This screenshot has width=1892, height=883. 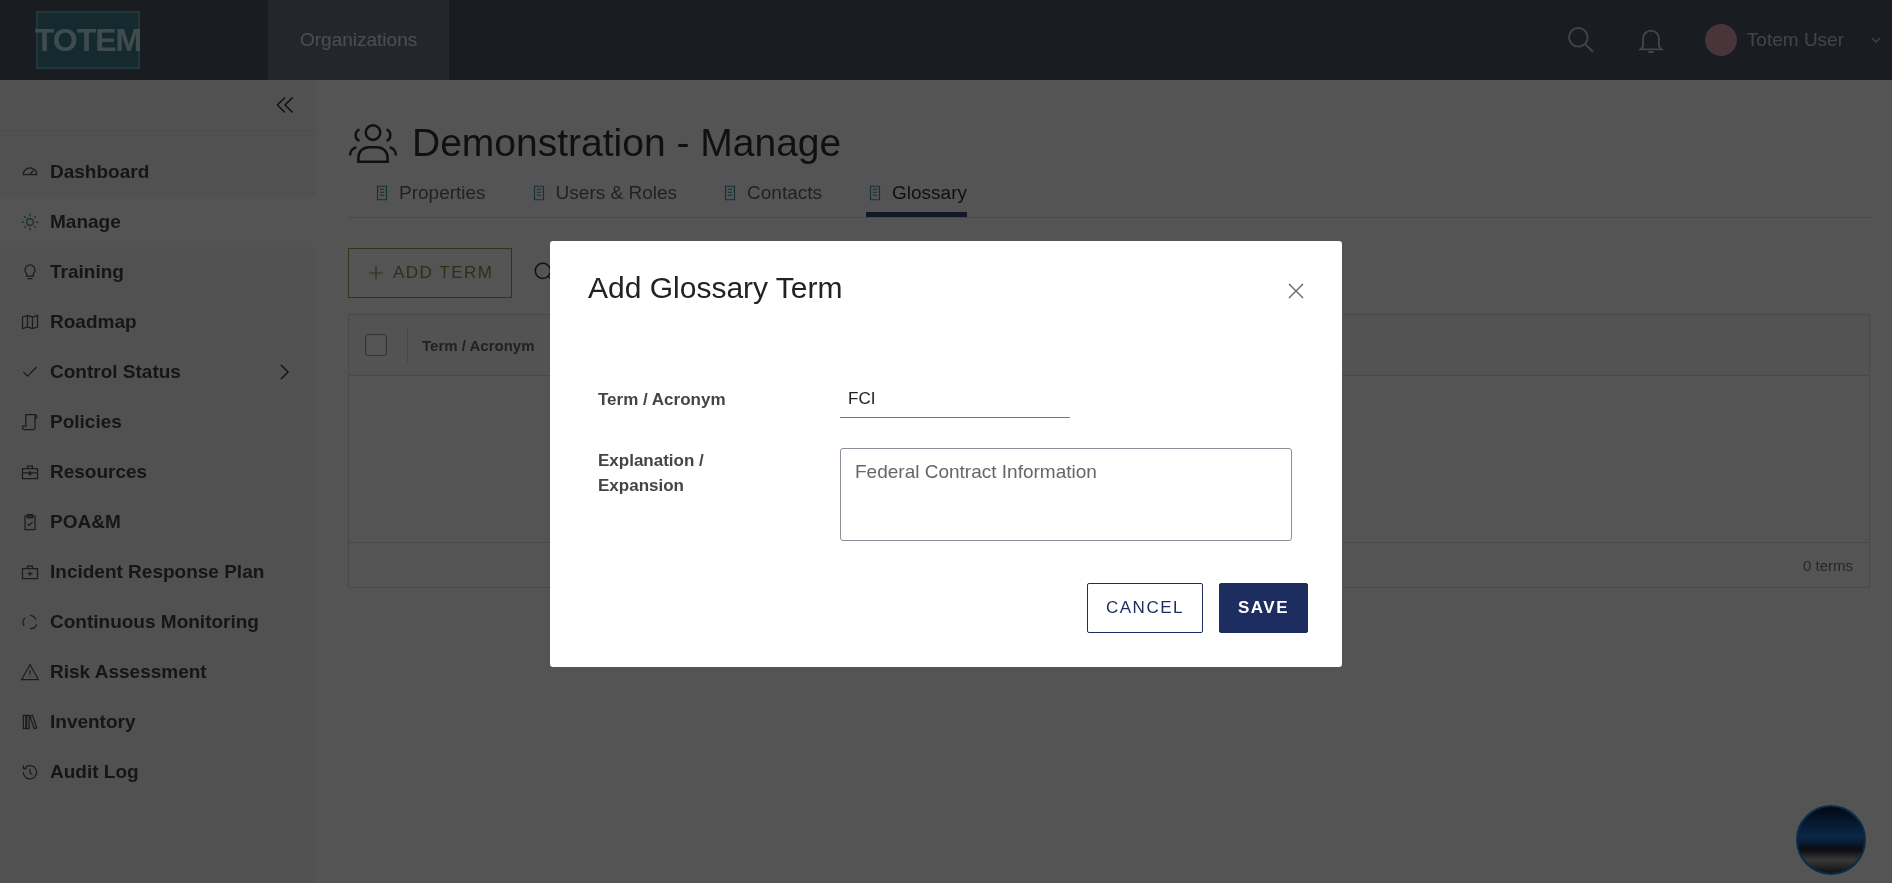 What do you see at coordinates (158, 472) in the screenshot?
I see `sidebar-item: Resources` at bounding box center [158, 472].